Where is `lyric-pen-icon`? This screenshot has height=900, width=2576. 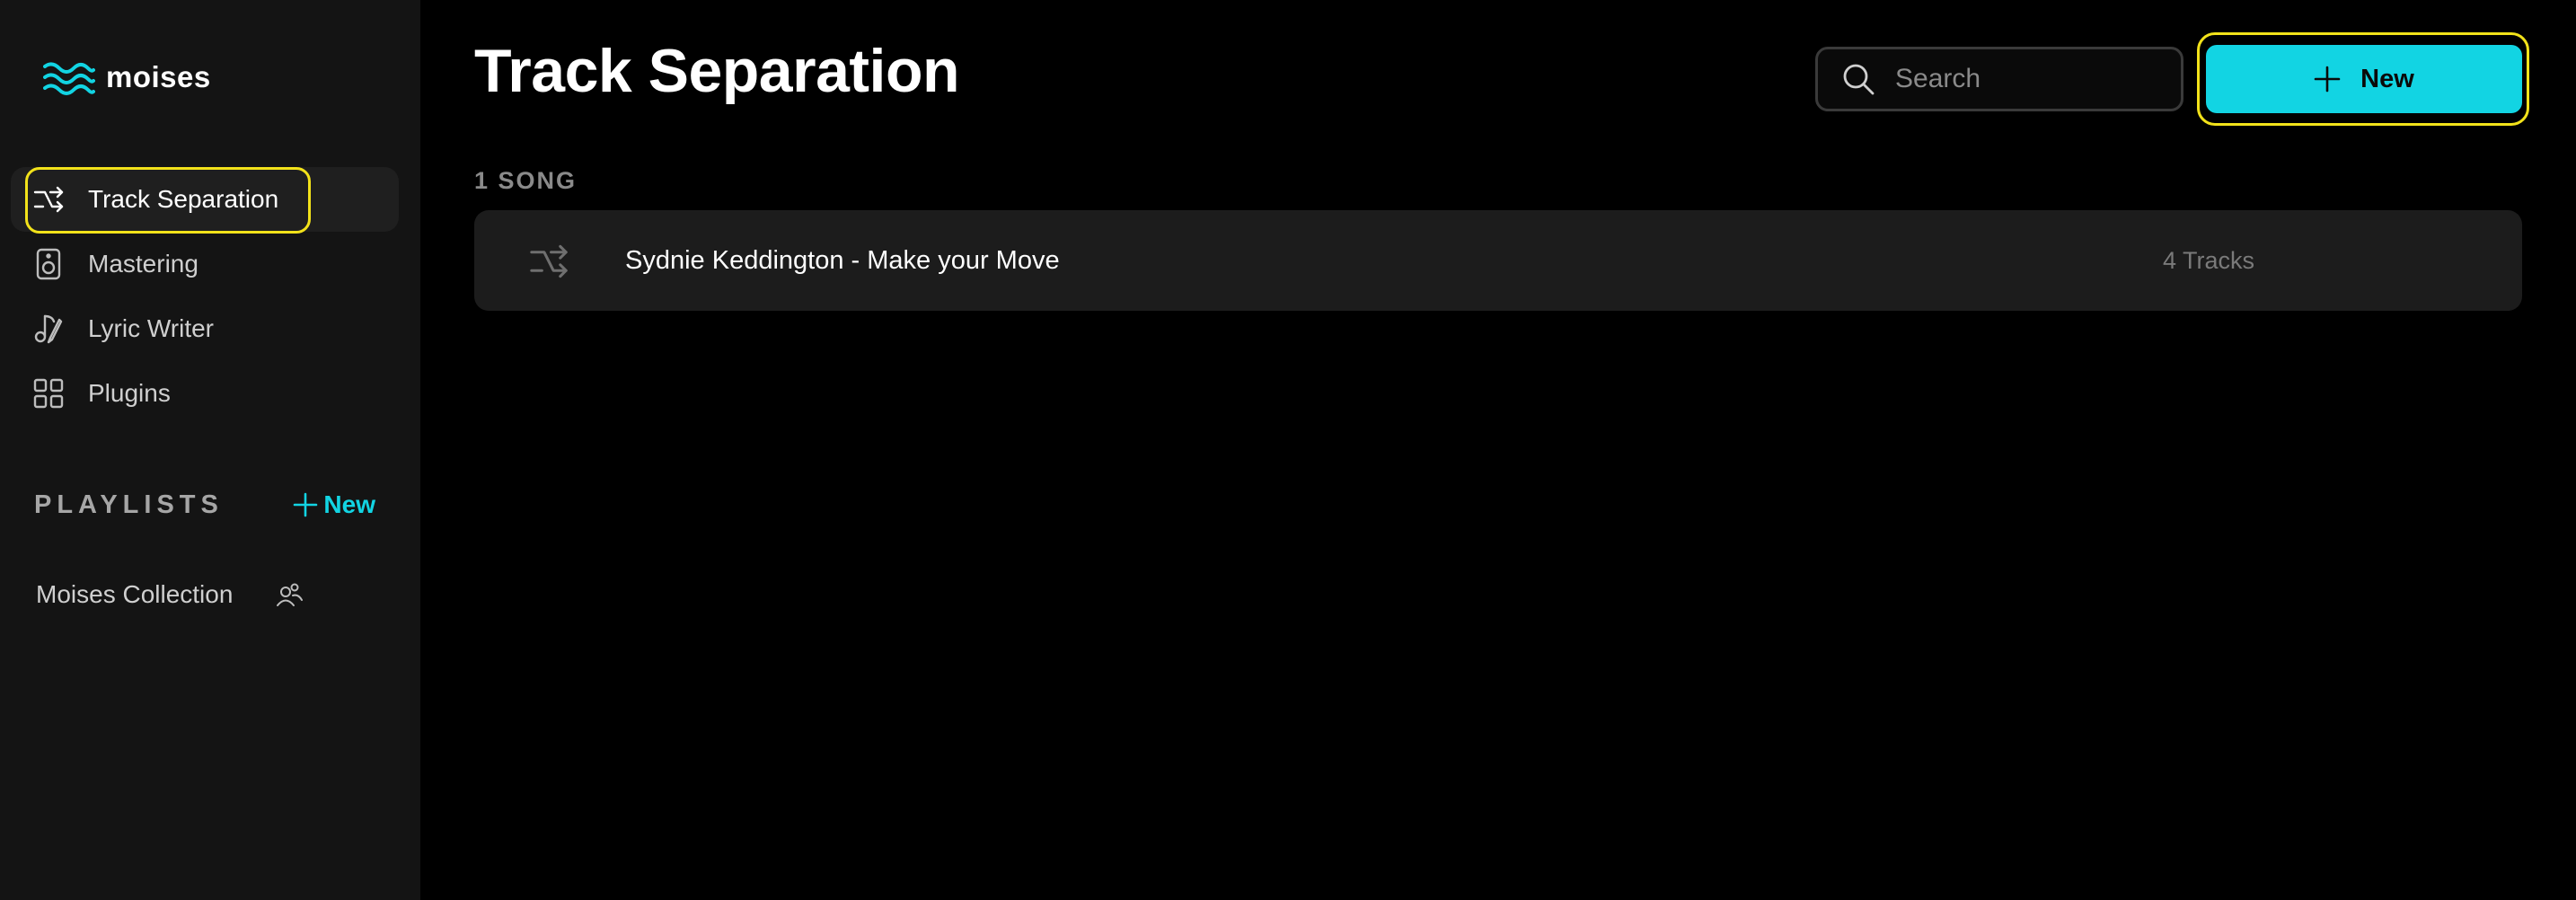 lyric-pen-icon is located at coordinates (48, 329).